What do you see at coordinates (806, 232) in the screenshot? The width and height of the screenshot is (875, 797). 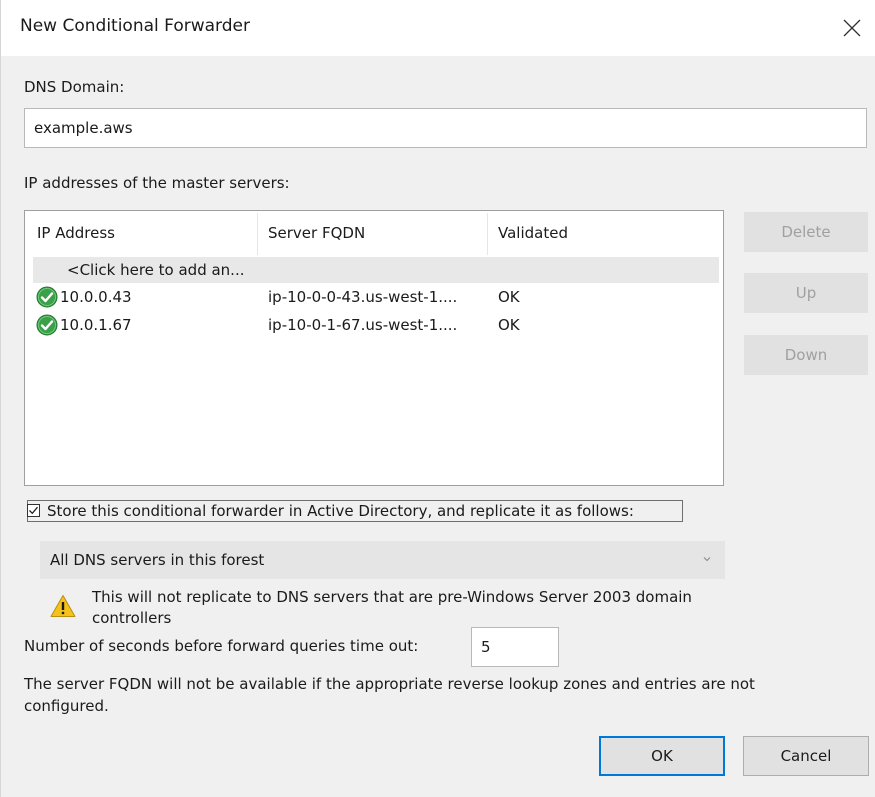 I see `delete-button: Delete` at bounding box center [806, 232].